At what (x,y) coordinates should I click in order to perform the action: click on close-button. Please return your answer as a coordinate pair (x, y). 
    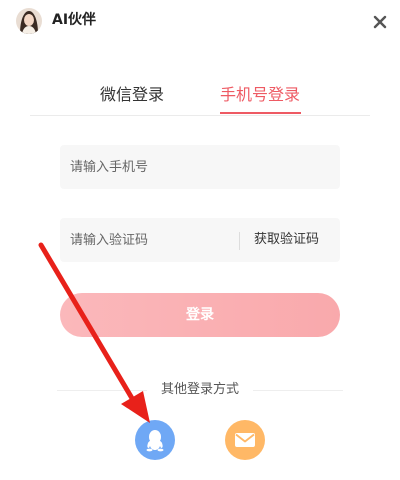
    Looking at the image, I should click on (380, 22).